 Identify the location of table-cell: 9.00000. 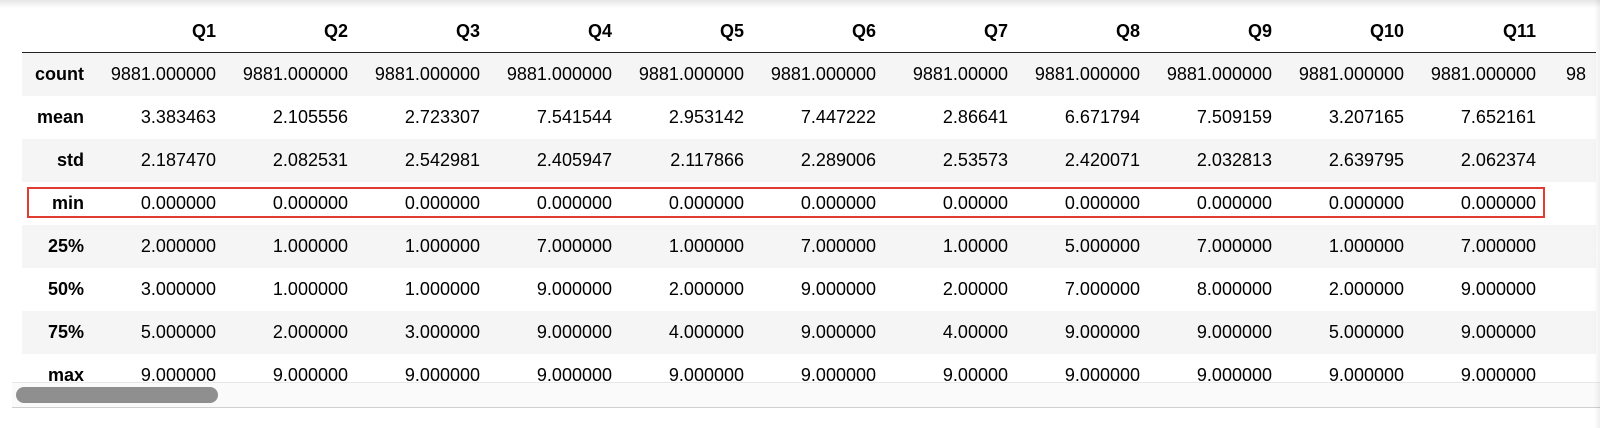
(975, 373).